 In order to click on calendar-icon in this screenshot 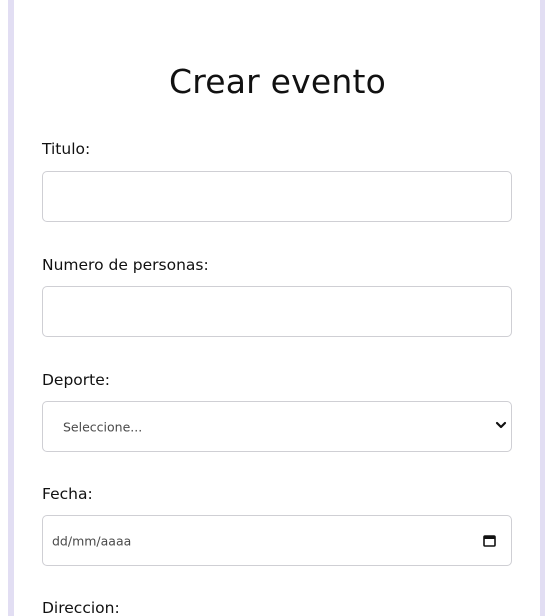, I will do `click(489, 540)`.